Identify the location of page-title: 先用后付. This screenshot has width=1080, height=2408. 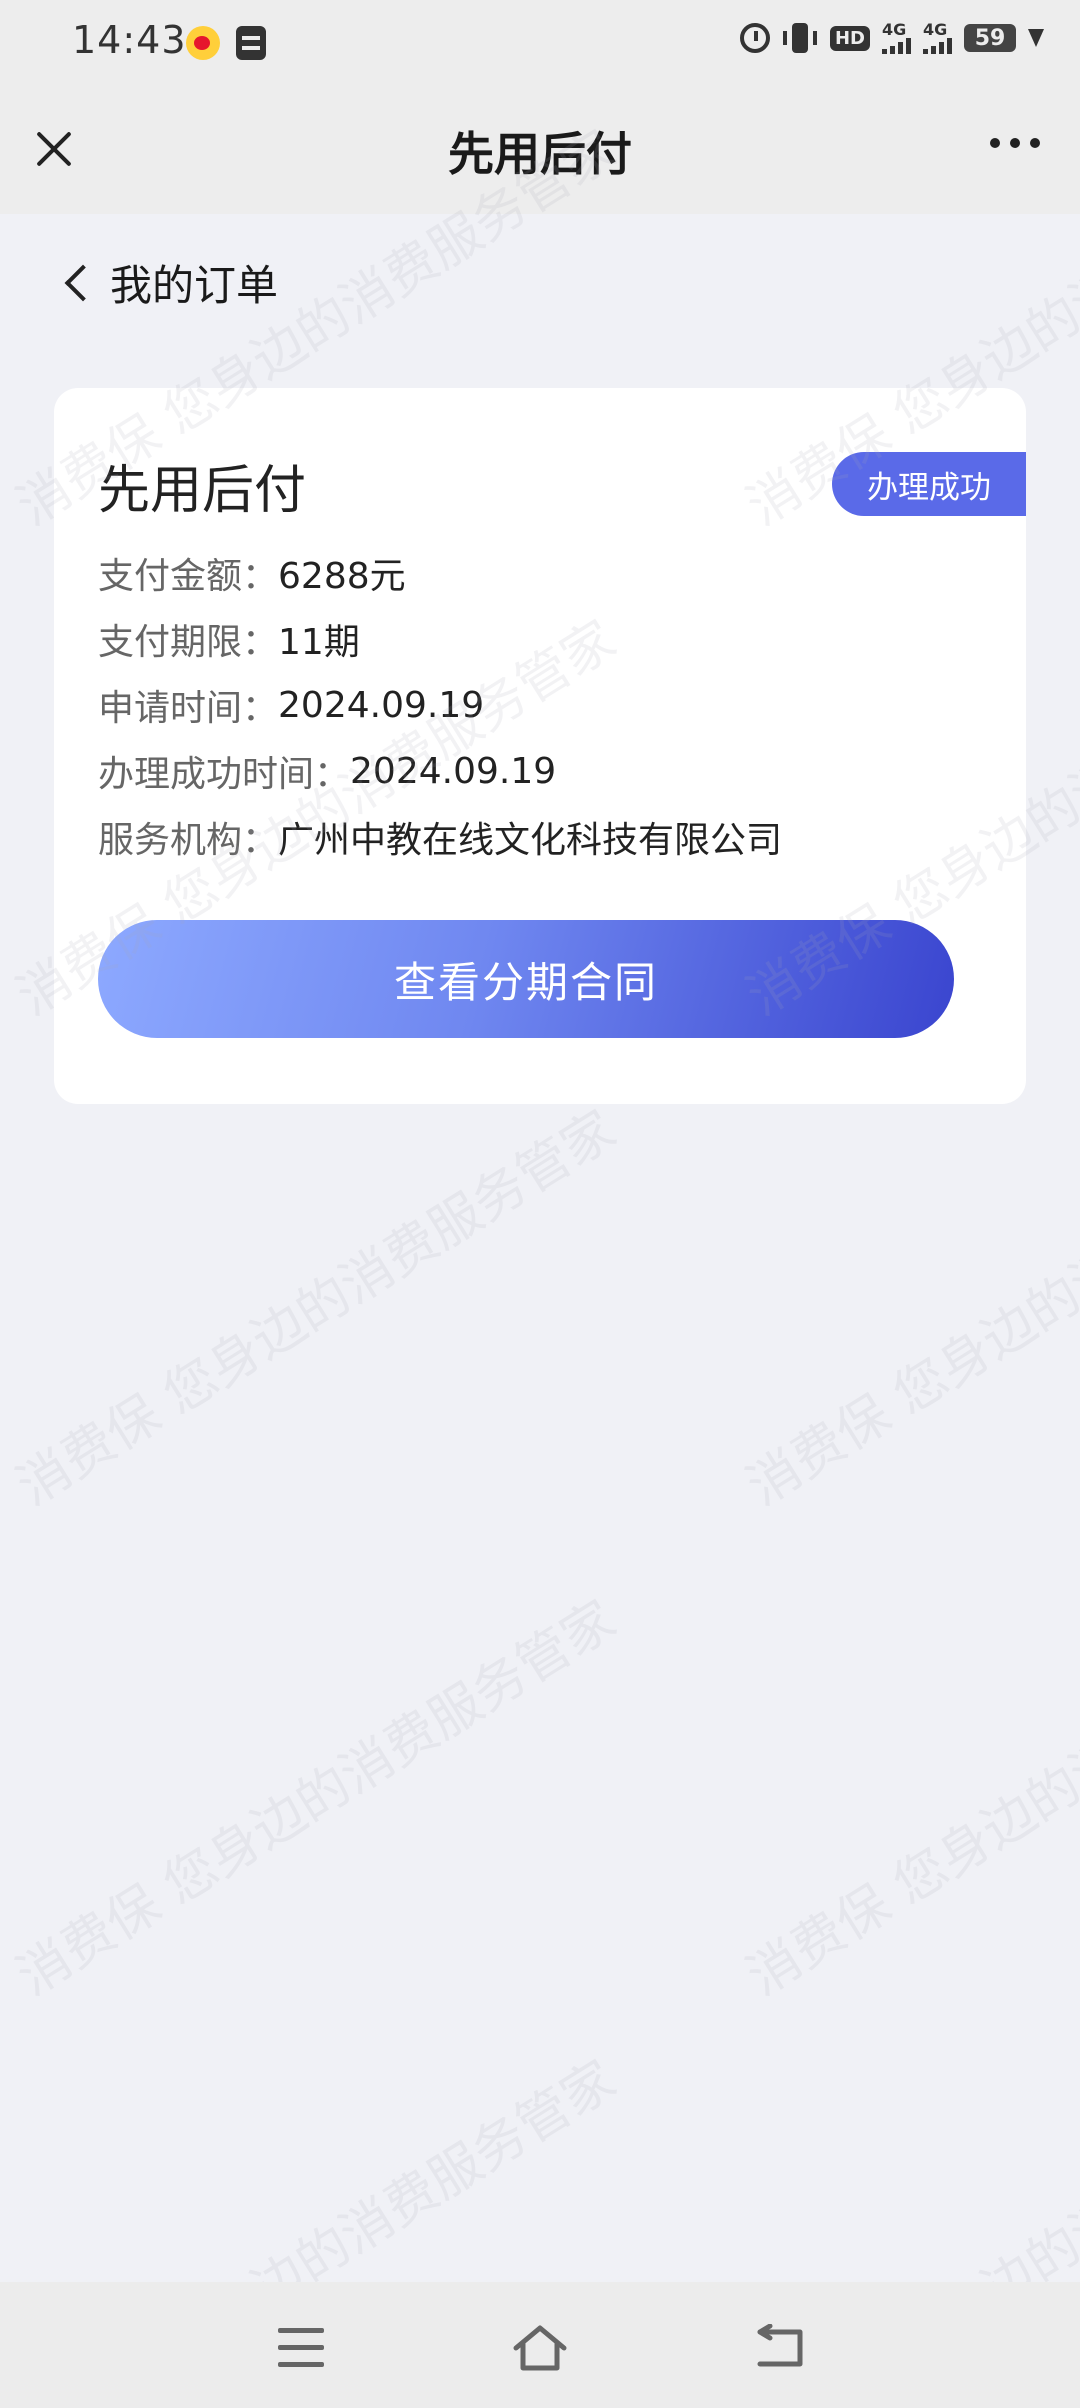
(540, 154).